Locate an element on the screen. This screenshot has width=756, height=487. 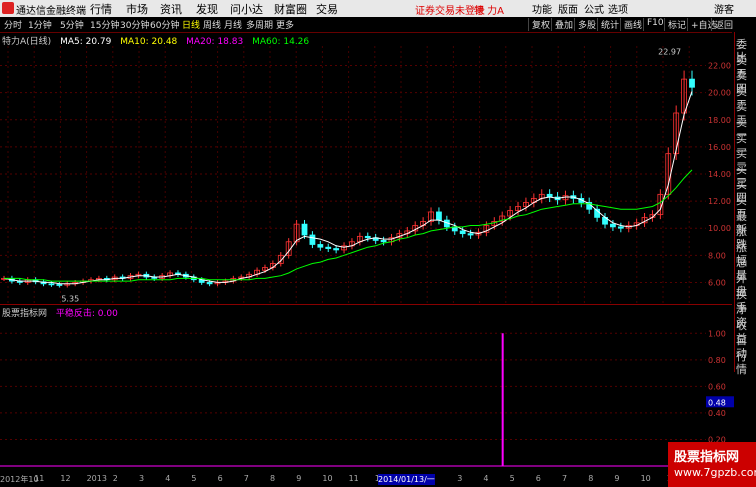
menu-caifuquan: 财富圈 is located at coordinates (290, 9).